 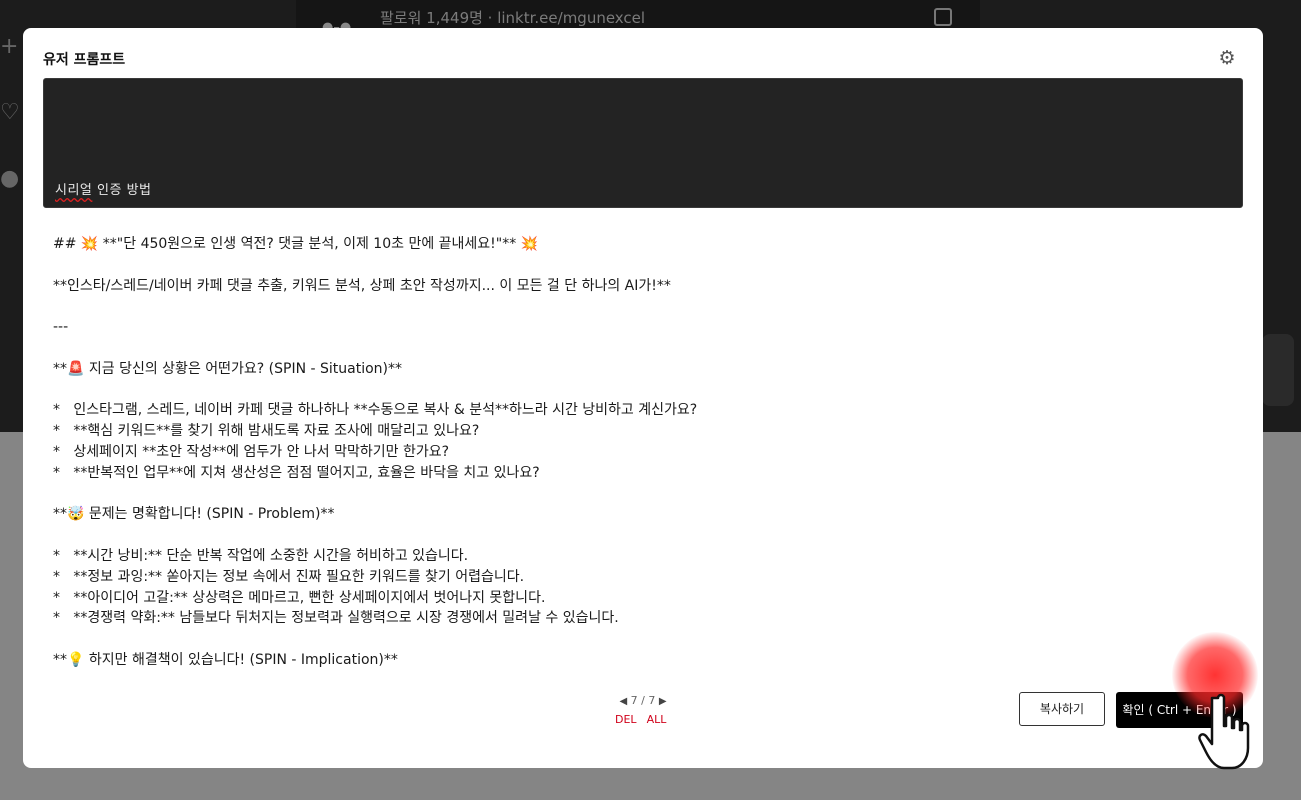 I want to click on triangle-right-icon: ▶, so click(x=663, y=701).